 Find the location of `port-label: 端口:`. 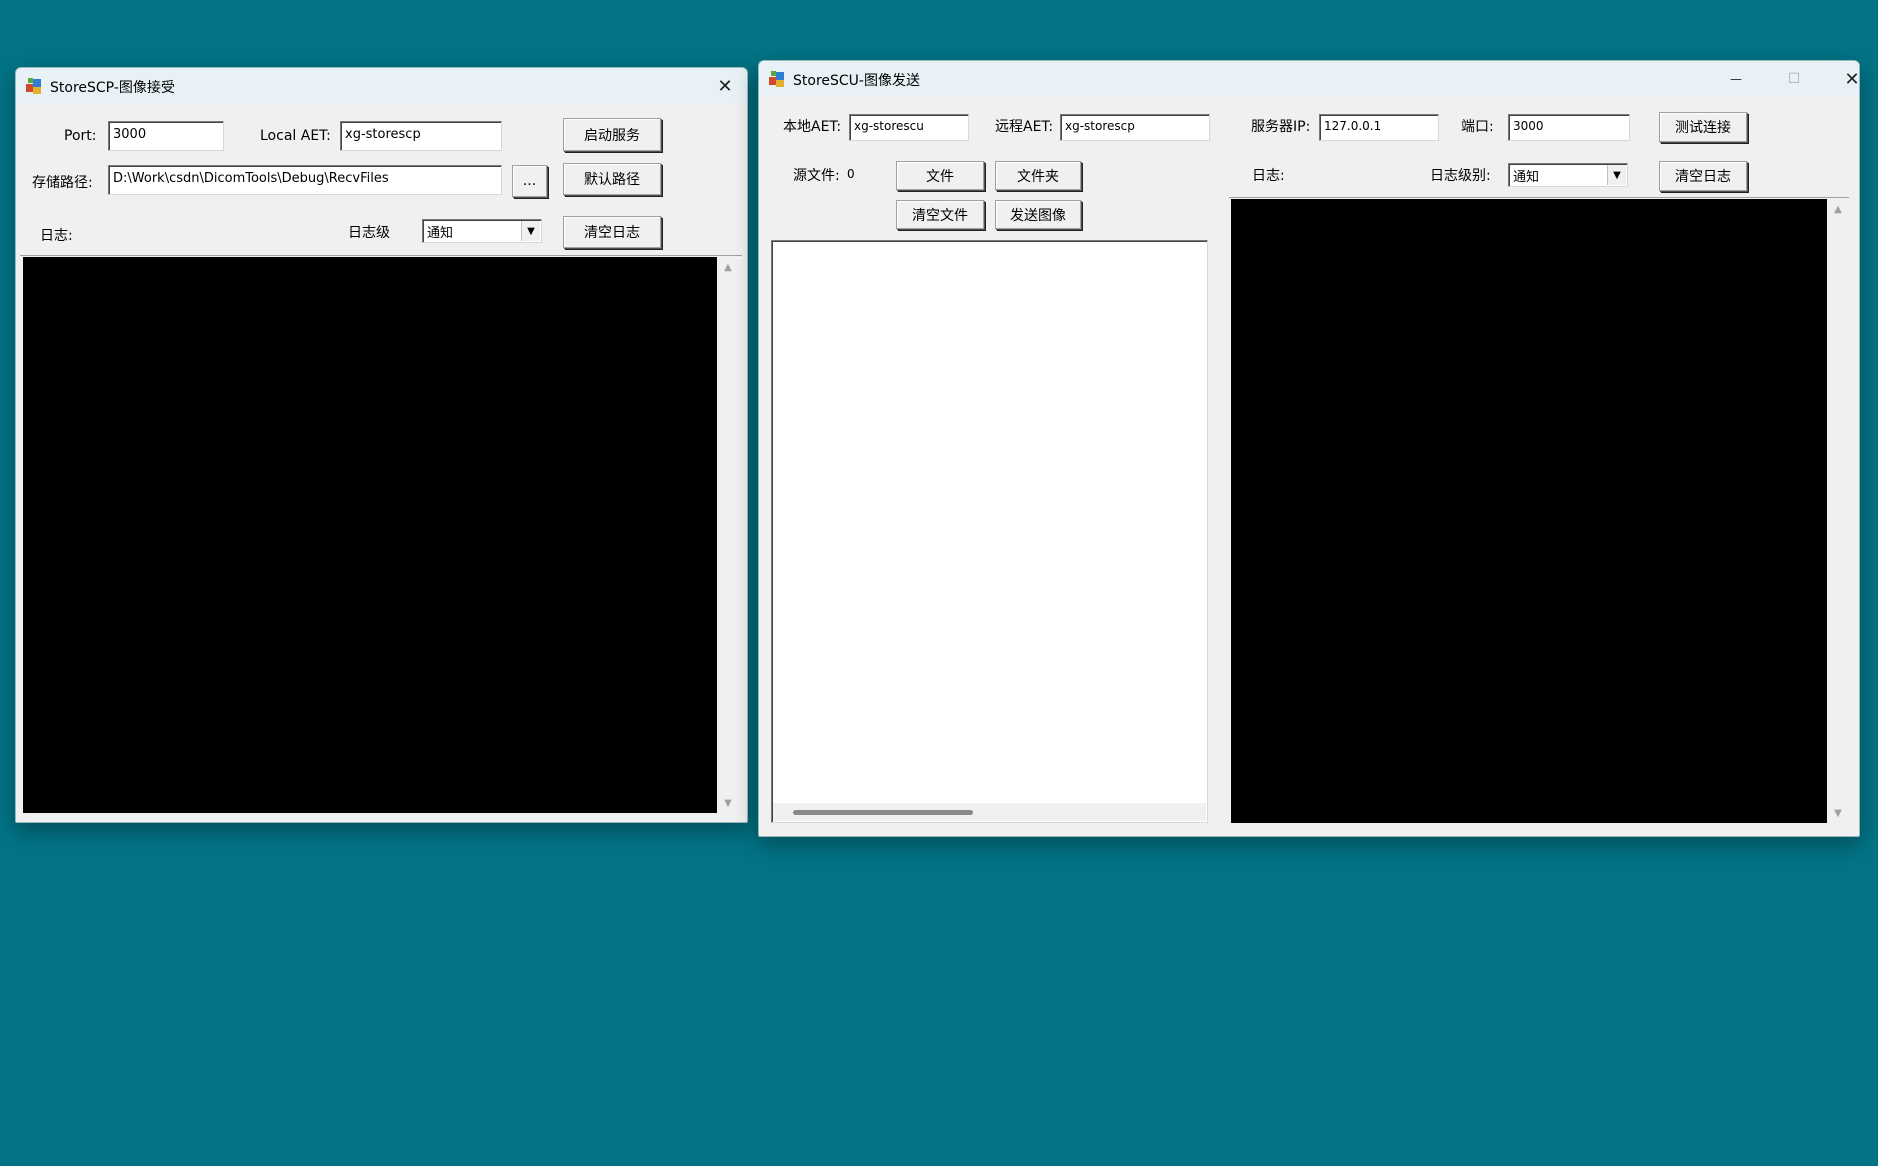

port-label: 端口: is located at coordinates (1477, 127).